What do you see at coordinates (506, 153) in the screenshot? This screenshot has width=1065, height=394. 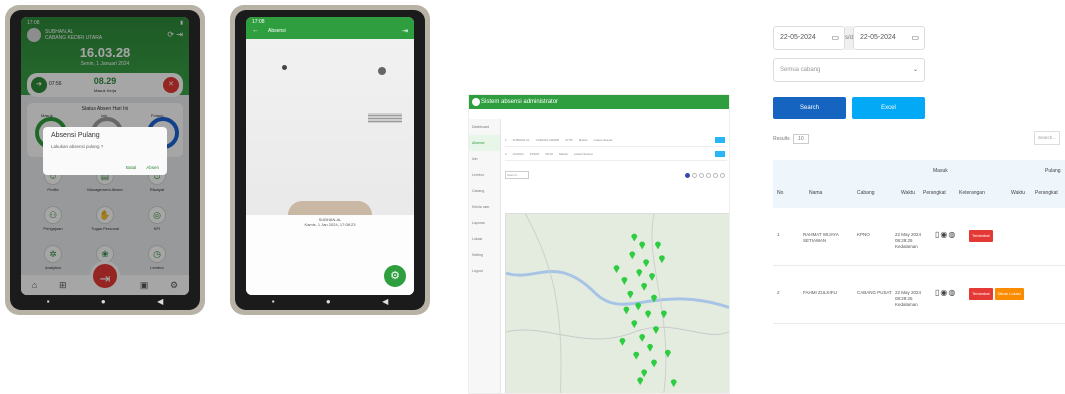 I see `table-cell: 2` at bounding box center [506, 153].